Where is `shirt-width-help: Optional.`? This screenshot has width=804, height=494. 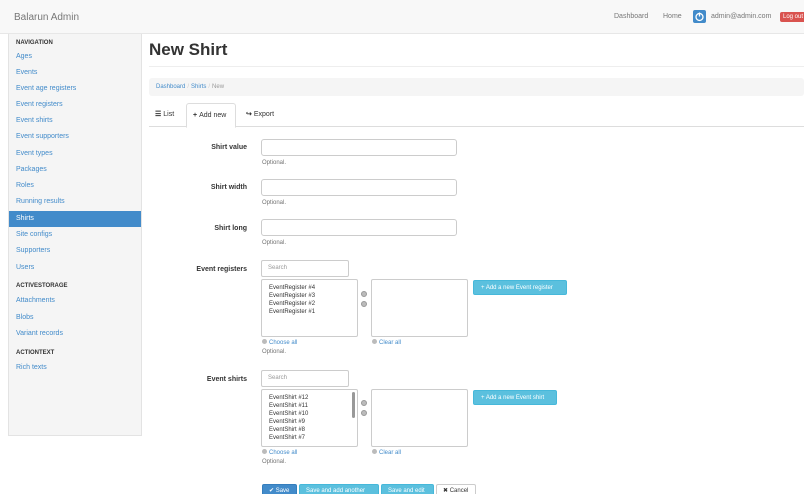 shirt-width-help: Optional. is located at coordinates (274, 203).